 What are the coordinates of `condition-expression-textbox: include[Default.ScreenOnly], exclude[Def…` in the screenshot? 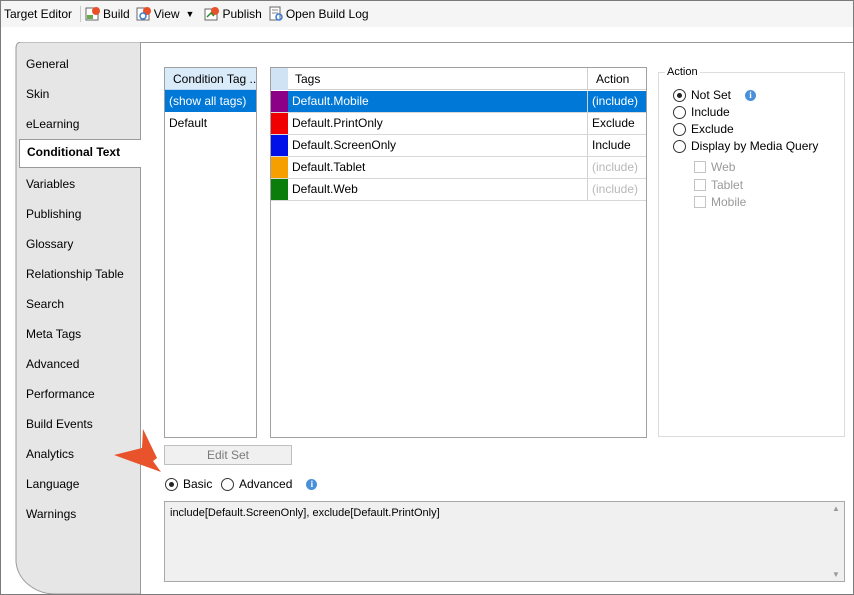 It's located at (504, 541).